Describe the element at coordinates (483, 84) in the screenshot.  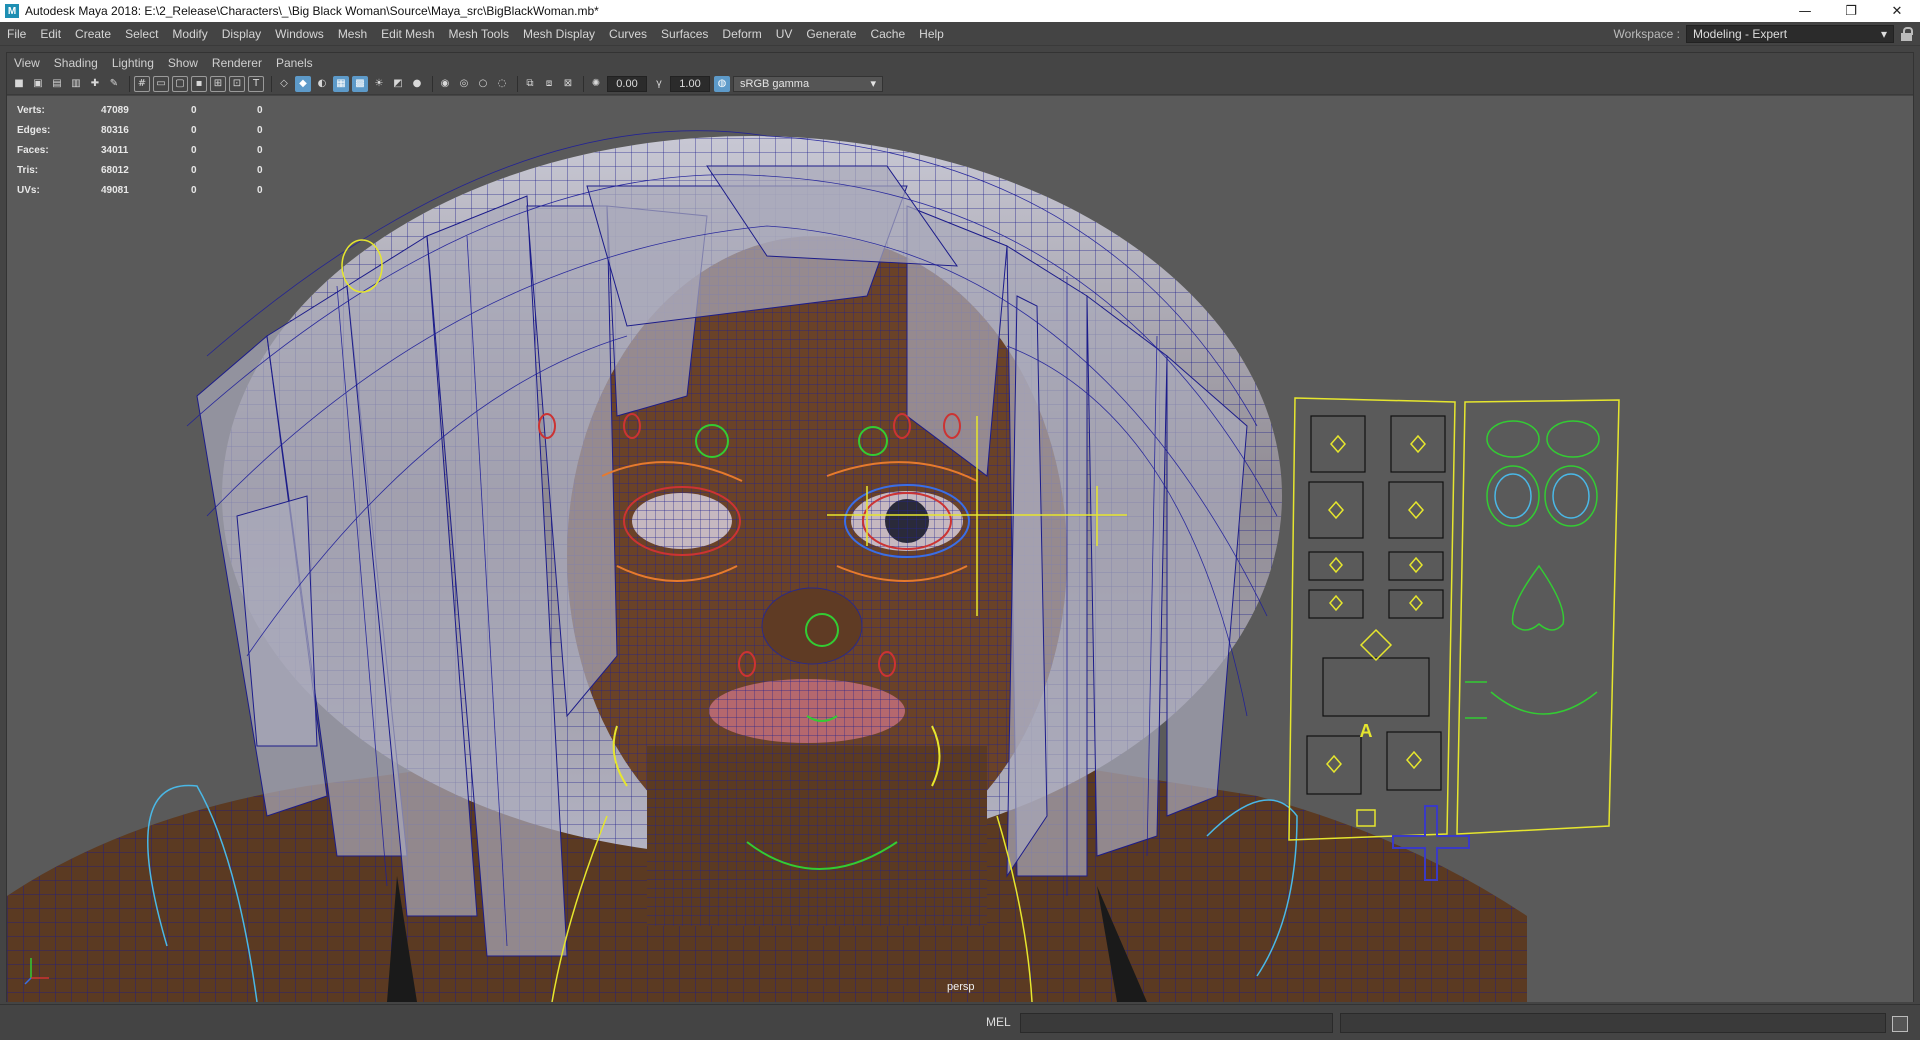
I see `depth-of-field-icon: ○` at that location.